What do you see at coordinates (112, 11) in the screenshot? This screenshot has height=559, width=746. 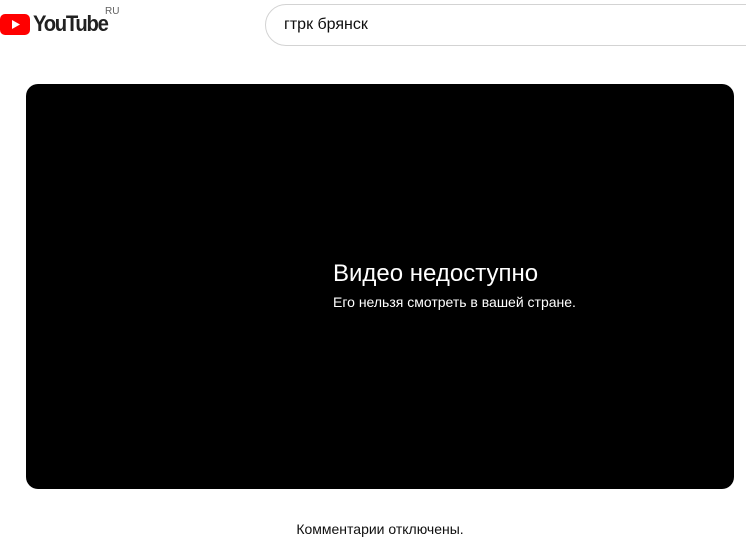 I see `country-code: RU` at bounding box center [112, 11].